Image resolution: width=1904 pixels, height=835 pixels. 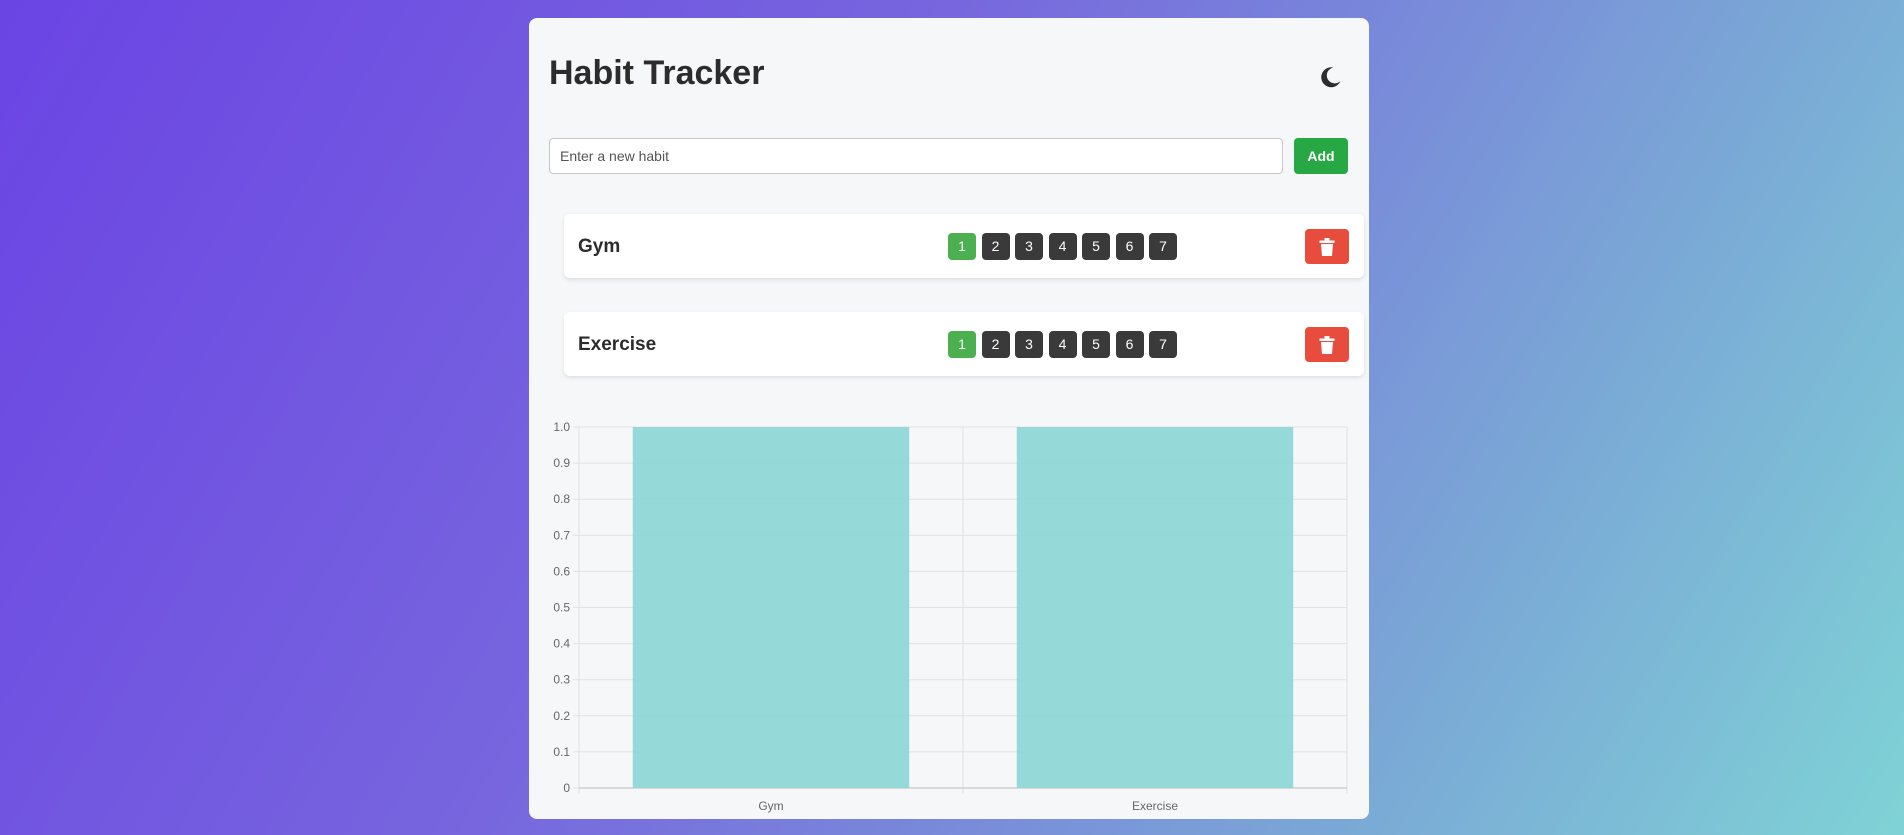 I want to click on y-tick-label: 0.4, so click(x=561, y=644).